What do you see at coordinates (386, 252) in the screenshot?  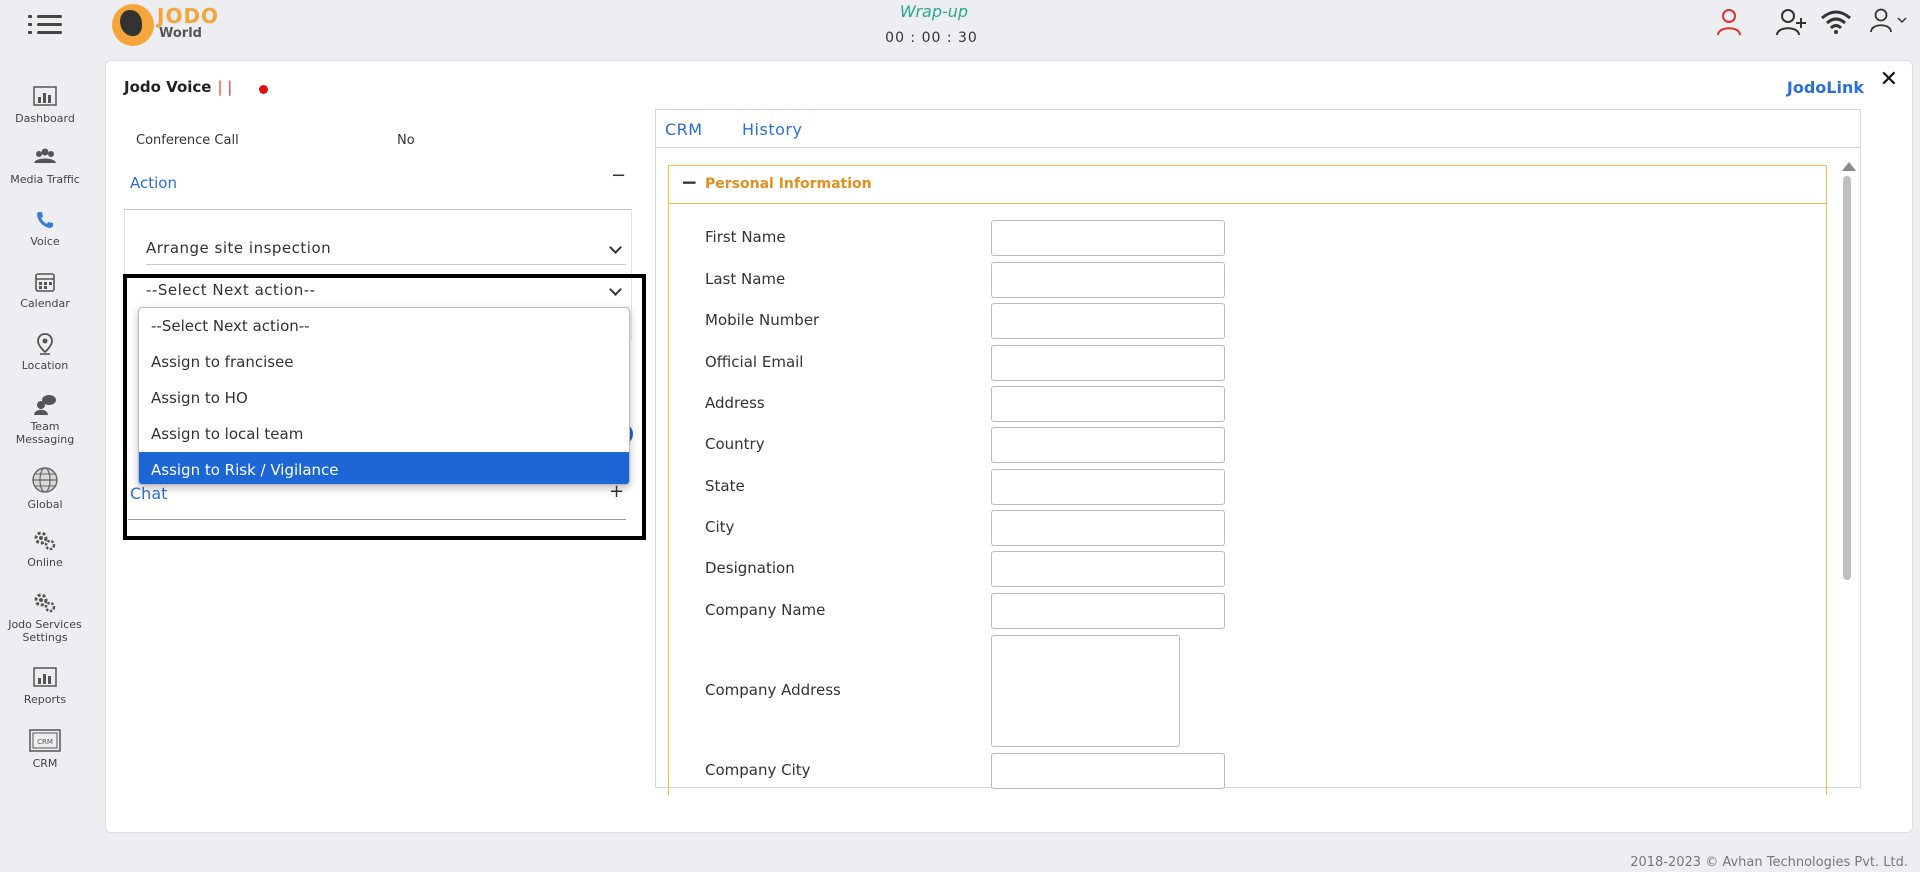 I see `disposition-select: Arrange site inspection` at bounding box center [386, 252].